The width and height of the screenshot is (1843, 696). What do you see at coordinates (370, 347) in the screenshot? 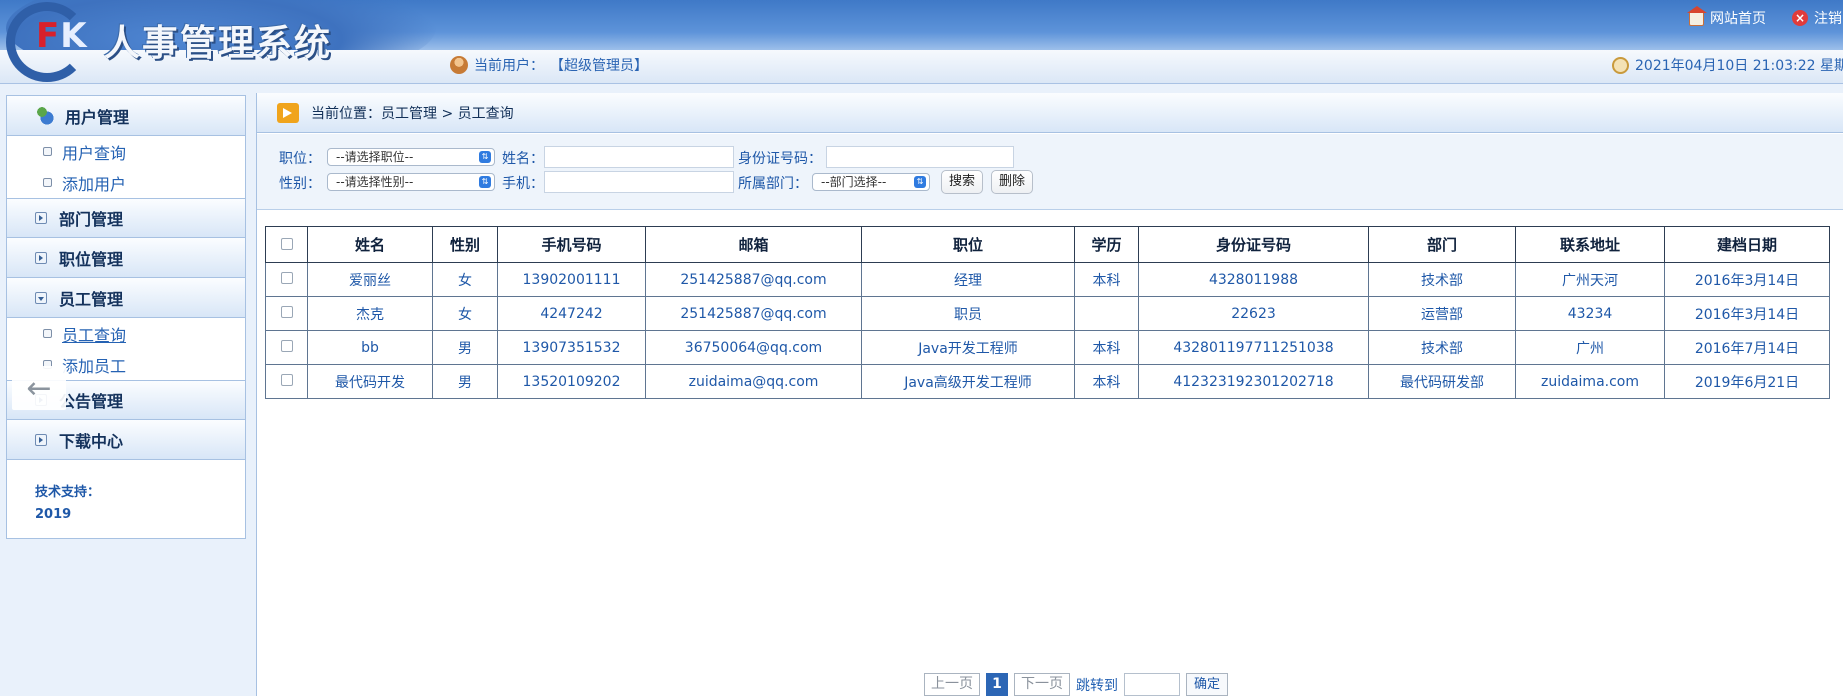
I see `cell-name: bb` at bounding box center [370, 347].